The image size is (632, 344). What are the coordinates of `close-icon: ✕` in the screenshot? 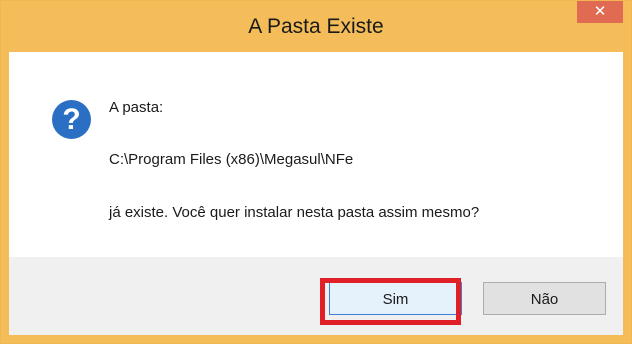 It's located at (600, 11).